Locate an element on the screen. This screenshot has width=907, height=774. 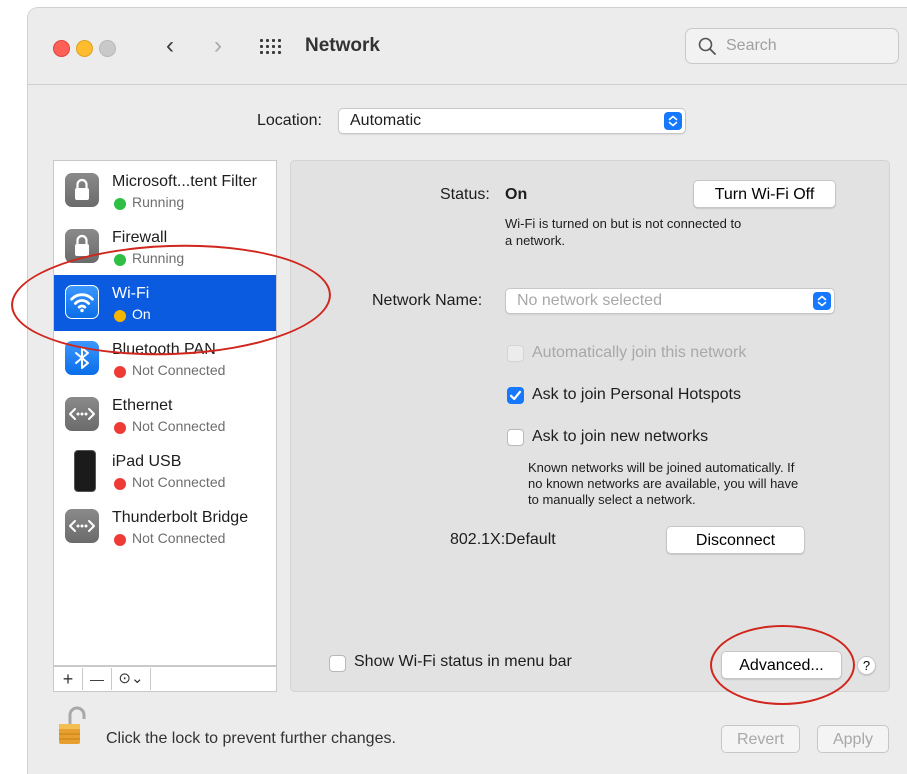
service-item-thunderbolt-bridge: Thunderbolt Bridge Not Connected is located at coordinates (165, 527).